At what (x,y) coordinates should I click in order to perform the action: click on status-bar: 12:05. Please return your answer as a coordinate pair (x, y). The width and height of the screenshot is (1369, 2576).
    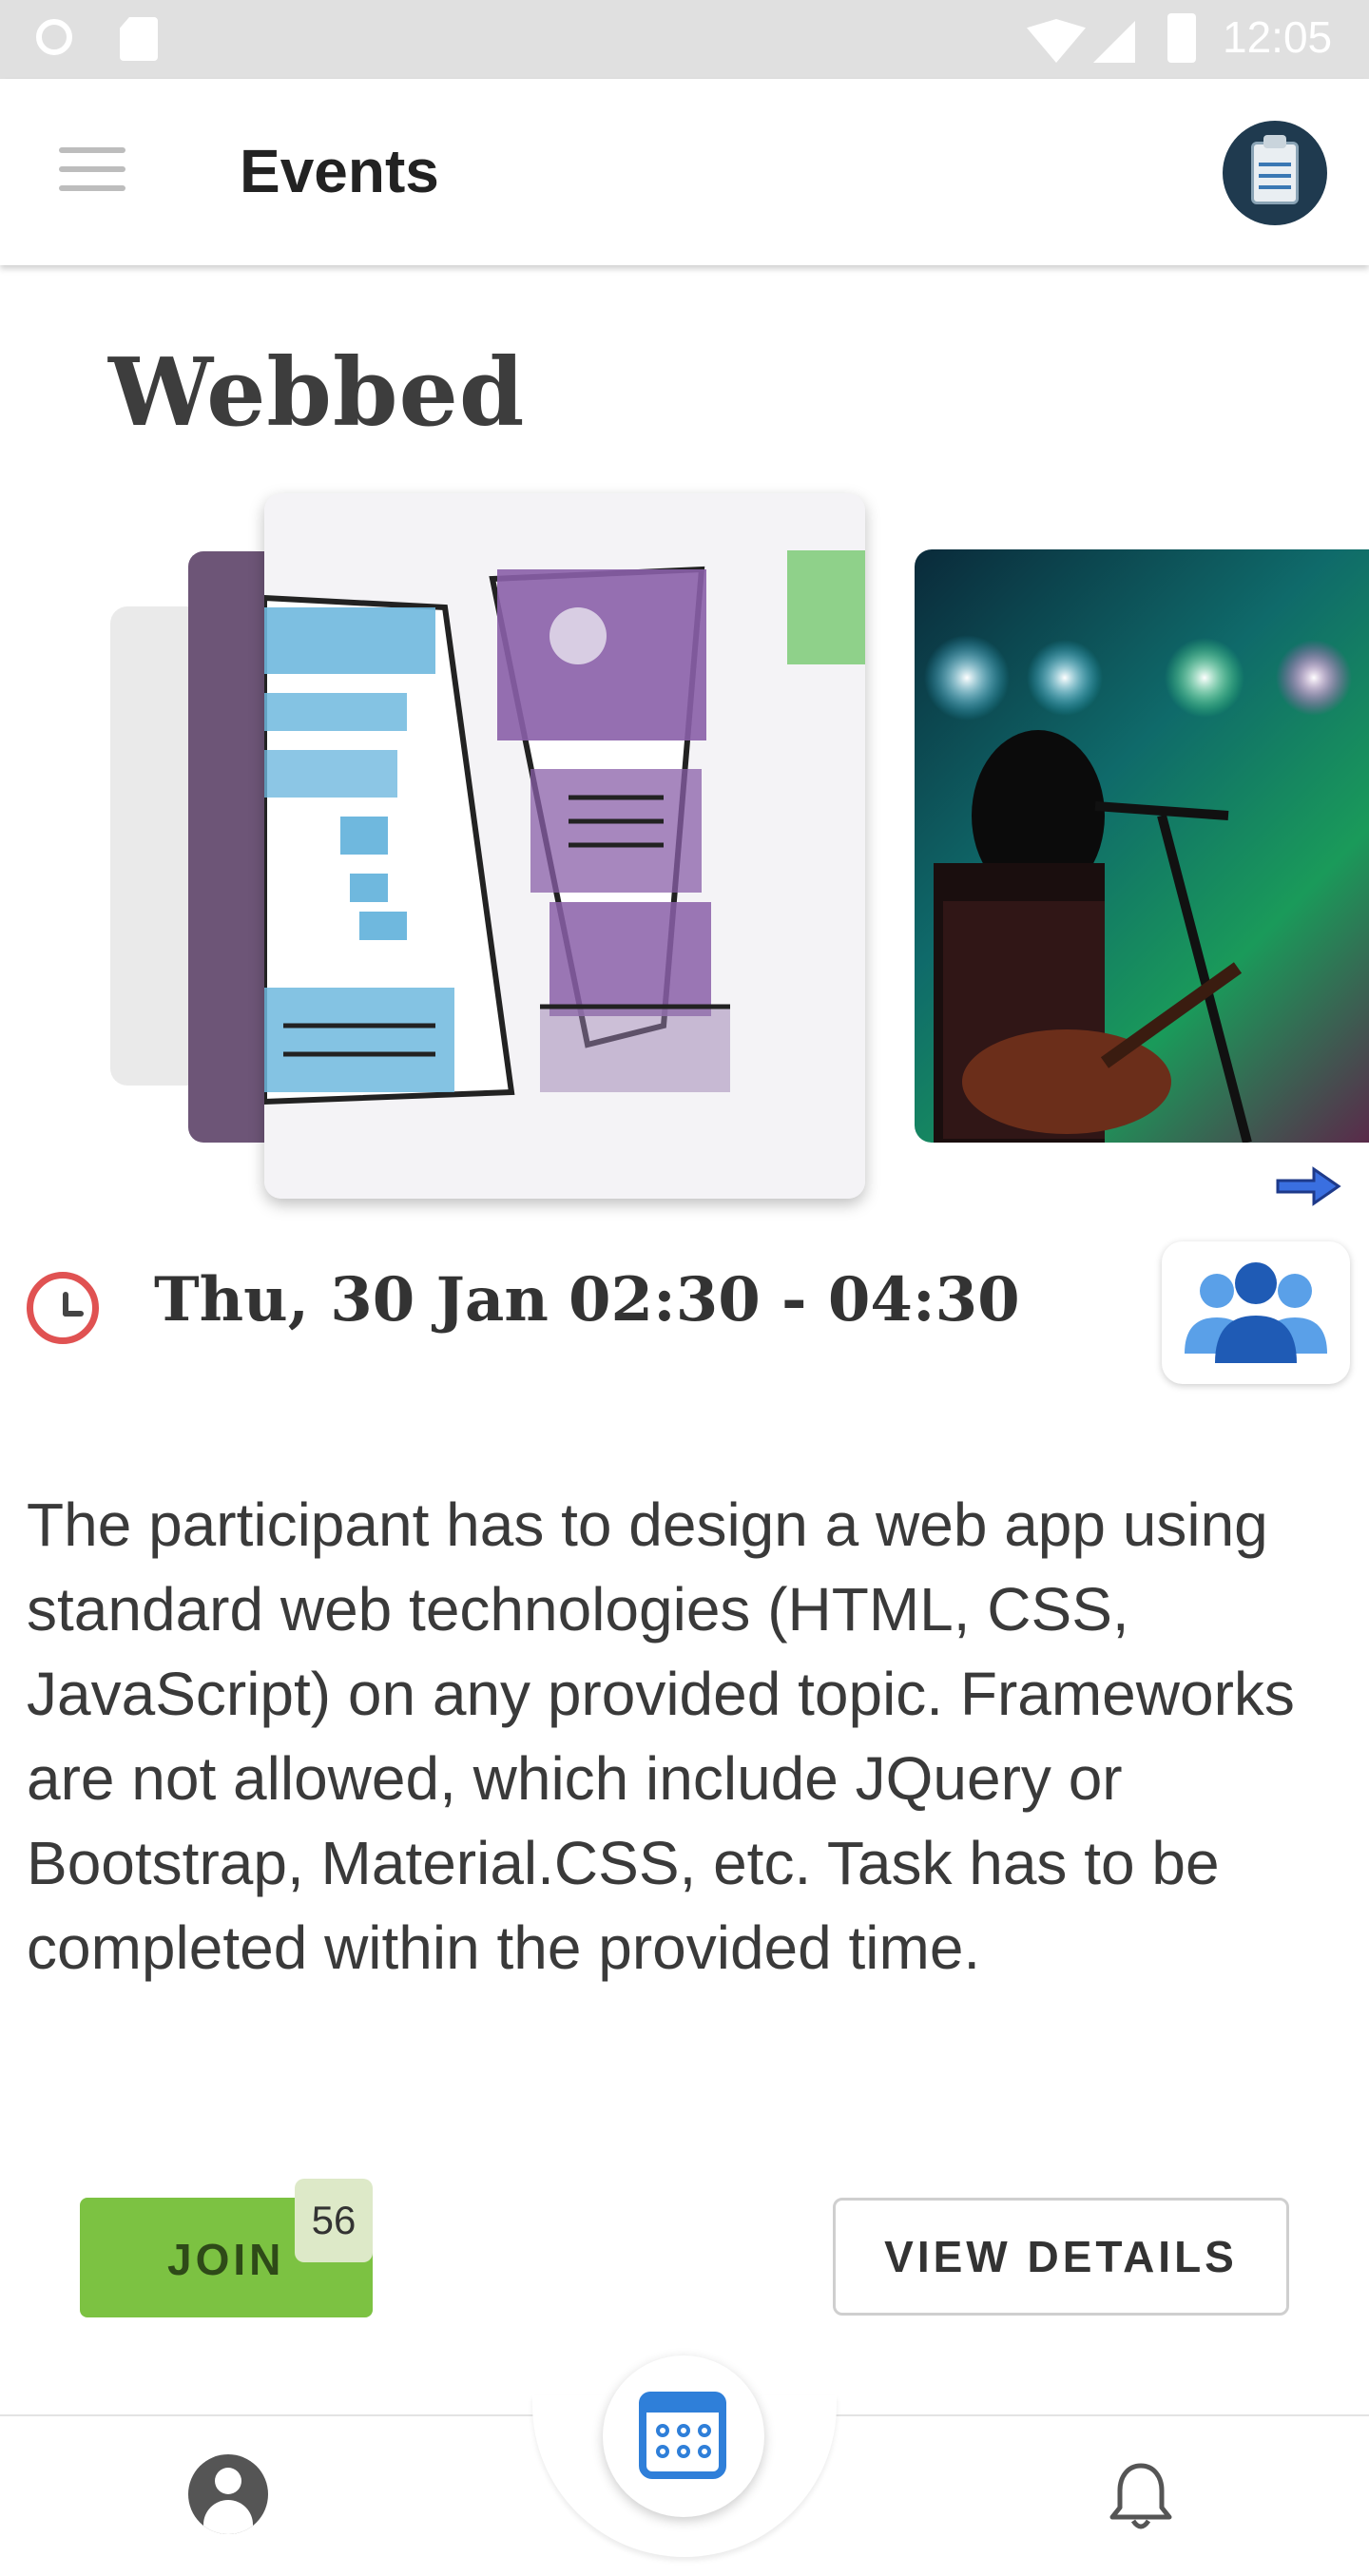
    Looking at the image, I should click on (684, 39).